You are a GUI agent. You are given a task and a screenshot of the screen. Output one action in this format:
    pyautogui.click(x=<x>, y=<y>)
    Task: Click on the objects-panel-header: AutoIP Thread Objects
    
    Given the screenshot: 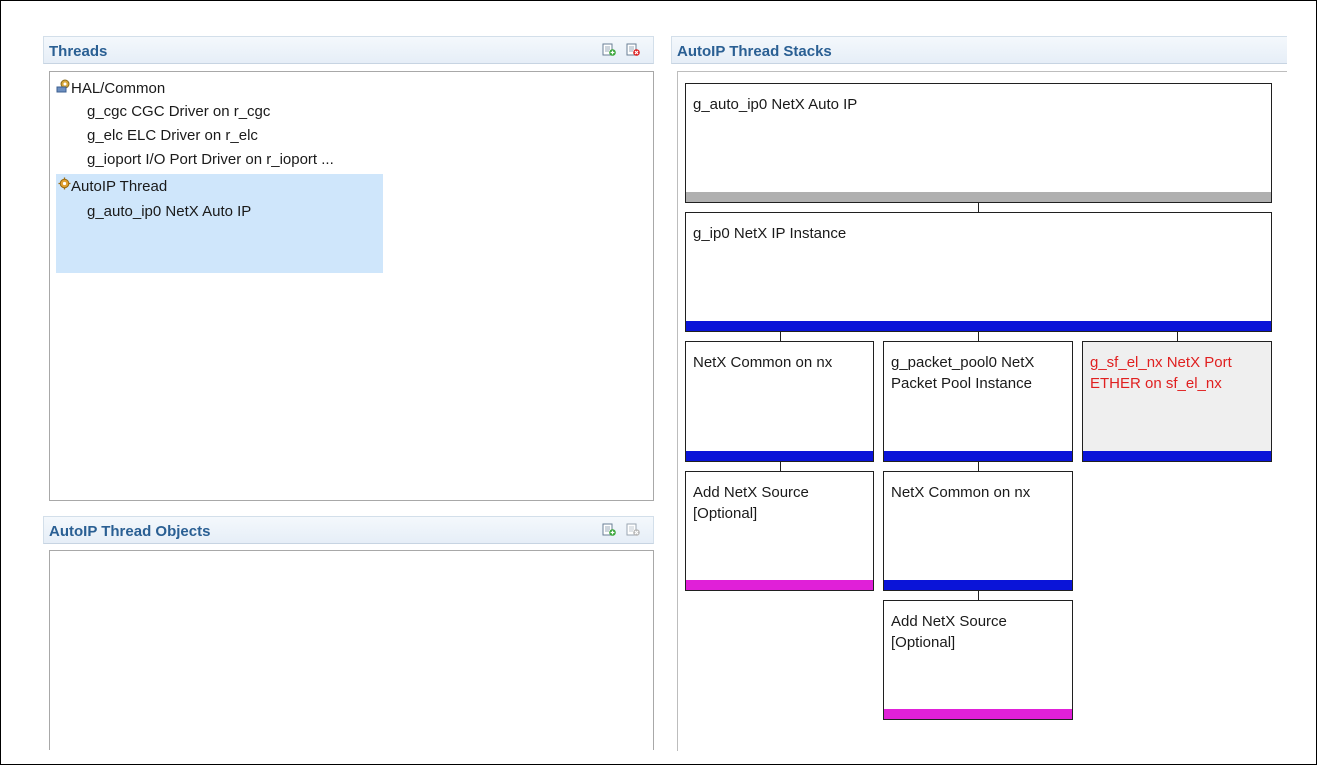 What is the action you would take?
    pyautogui.click(x=348, y=530)
    